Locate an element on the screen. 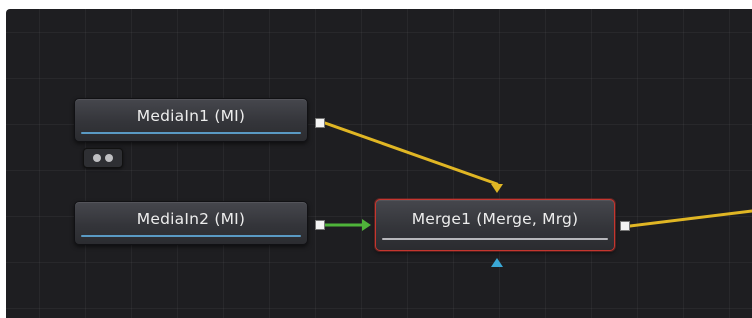 The image size is (752, 318). node-mediain2: MediaIn2 (MI) is located at coordinates (191, 223).